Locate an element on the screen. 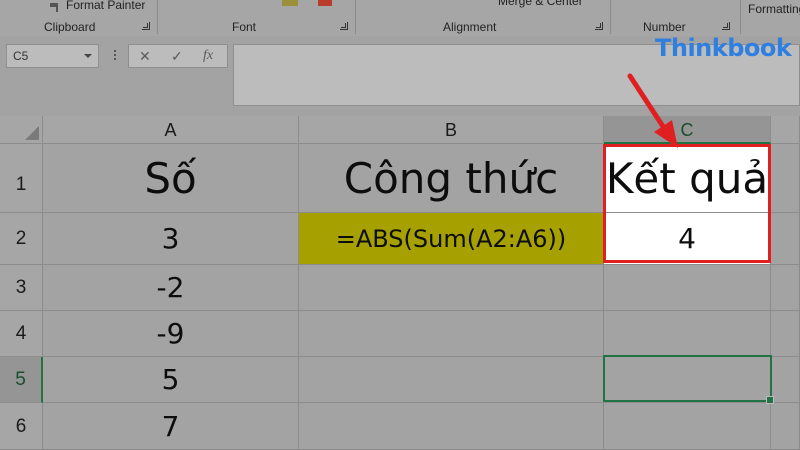 The width and height of the screenshot is (800, 450). formula-buttons: ✕ ✓ fx is located at coordinates (178, 56).